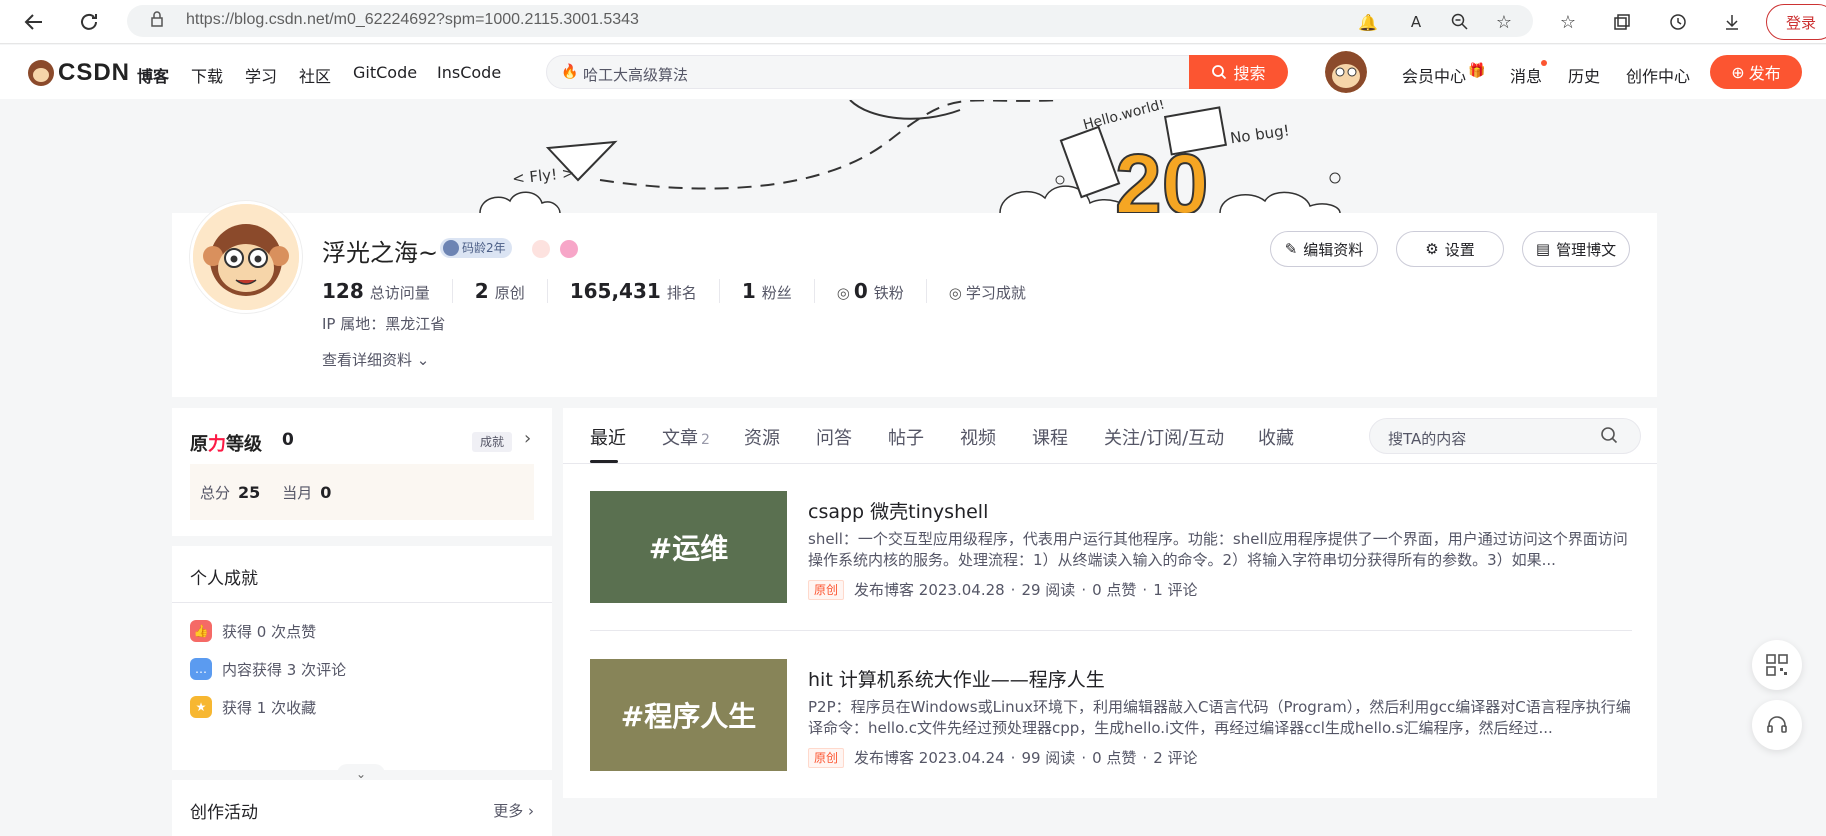 This screenshot has width=1826, height=836. I want to click on achievement-likes: 👍 获得 0 次点赞, so click(253, 631).